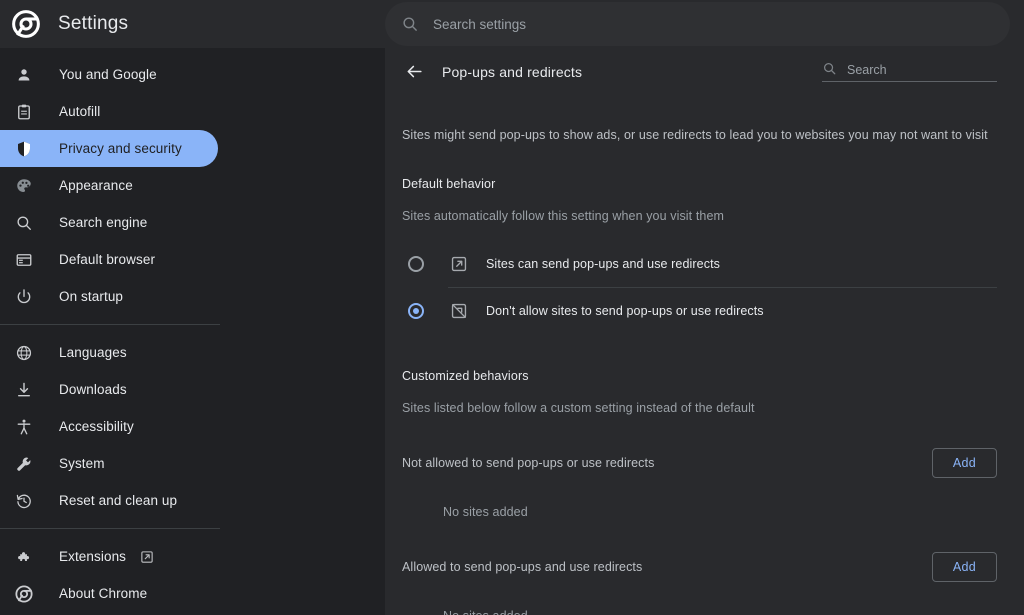  Describe the element at coordinates (24, 297) in the screenshot. I see `power-icon` at that location.